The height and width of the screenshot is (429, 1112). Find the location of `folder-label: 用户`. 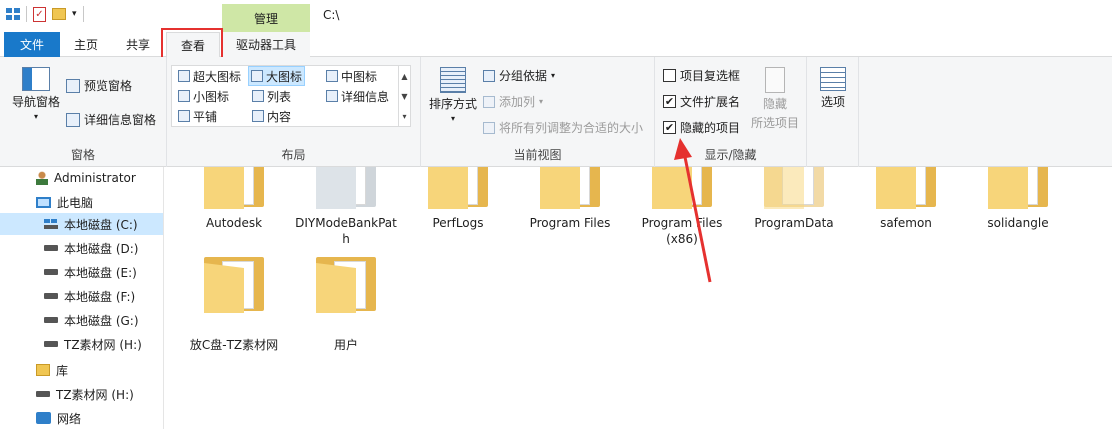

folder-label: 用户 is located at coordinates (345, 345).